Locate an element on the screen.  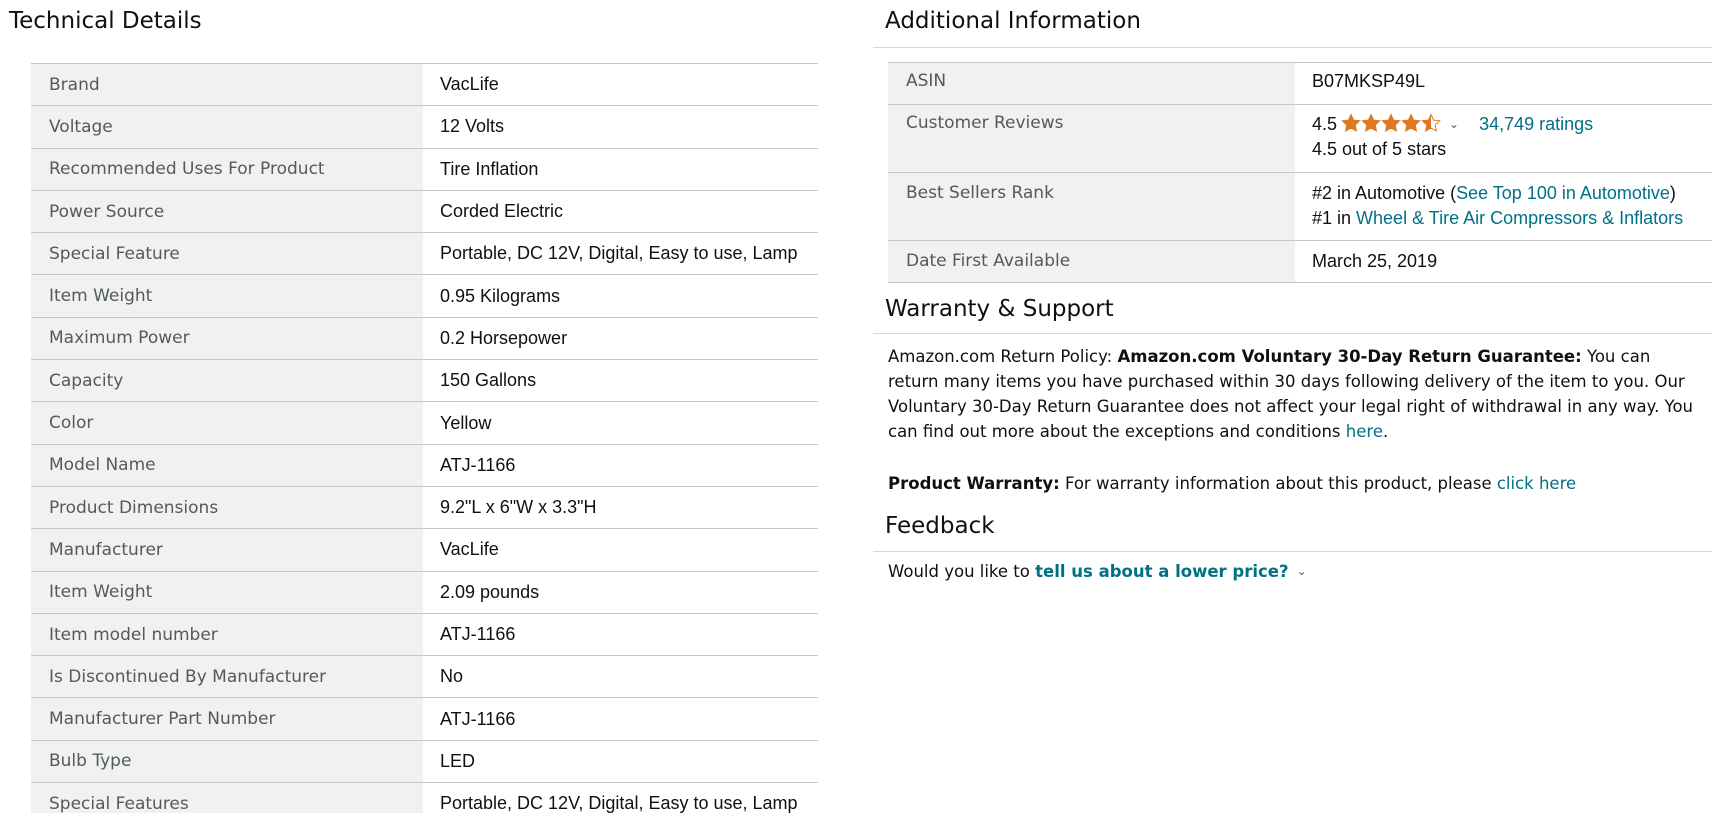
row-key: Special Features is located at coordinates (227, 797).